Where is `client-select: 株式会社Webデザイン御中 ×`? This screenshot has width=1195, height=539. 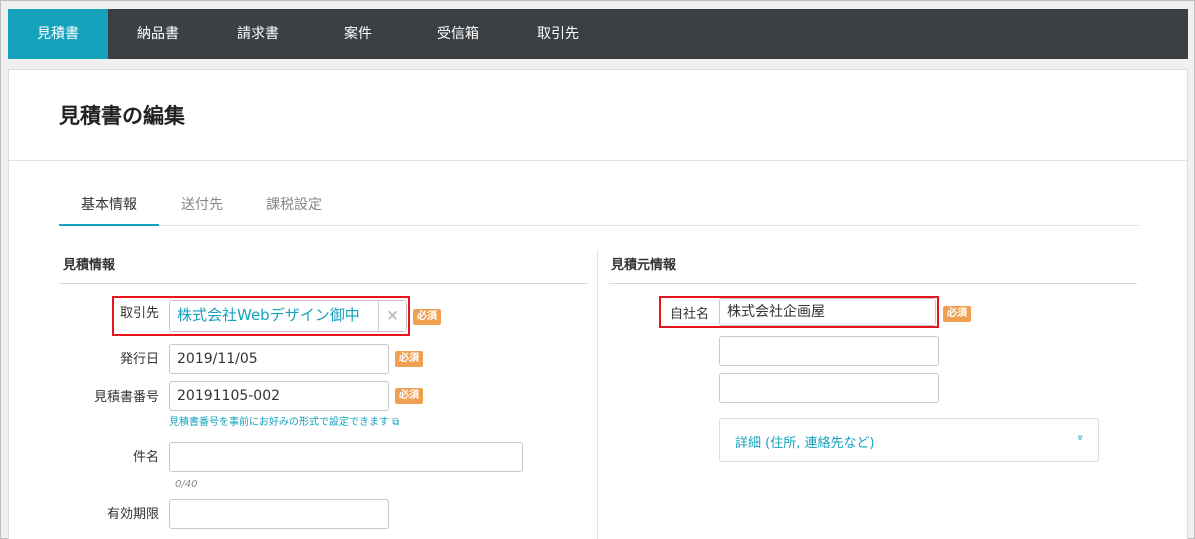 client-select: 株式会社Webデザイン御中 × is located at coordinates (288, 316).